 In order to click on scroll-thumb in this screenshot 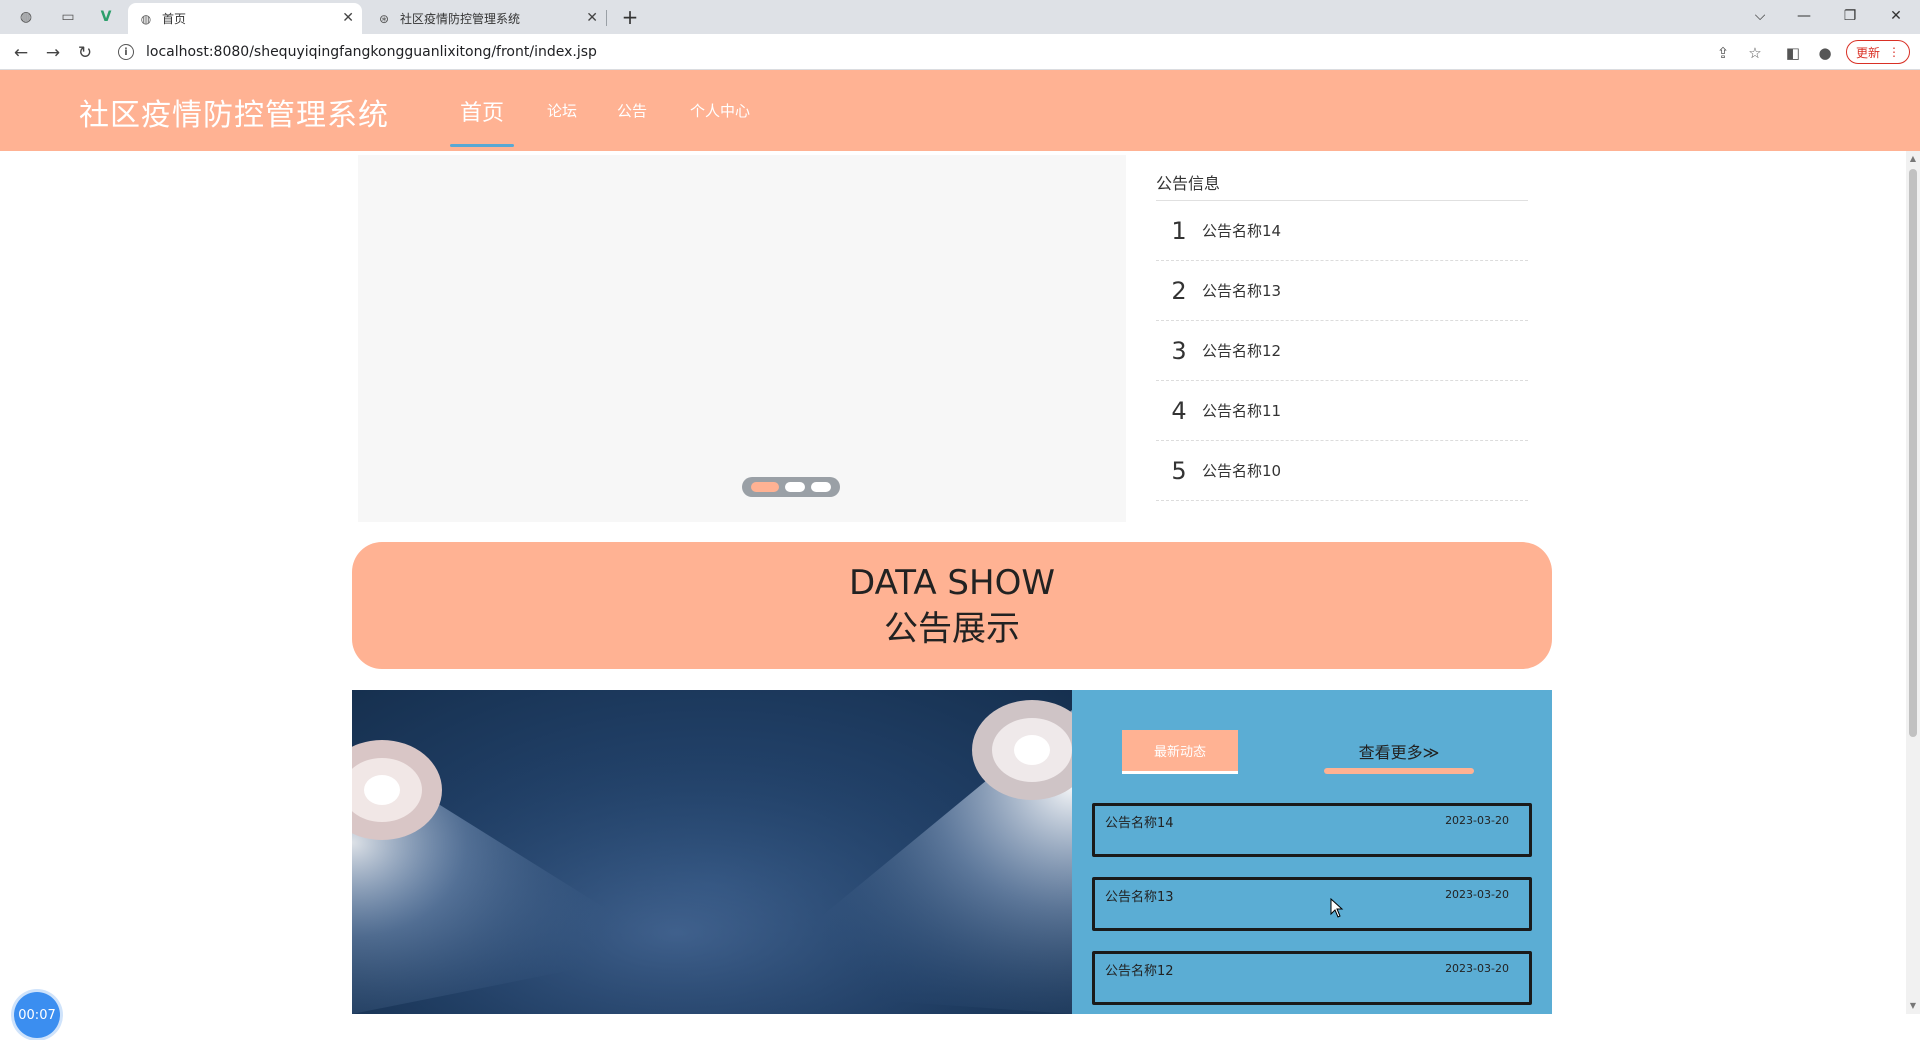, I will do `click(1913, 453)`.